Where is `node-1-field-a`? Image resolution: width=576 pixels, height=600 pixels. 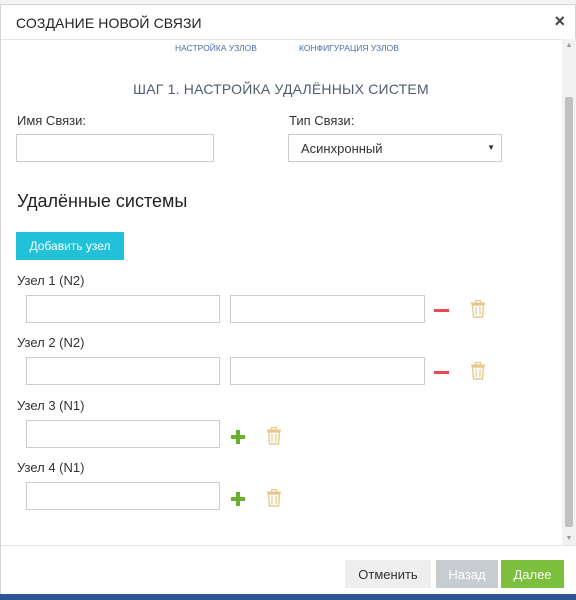
node-1-field-a is located at coordinates (123, 309).